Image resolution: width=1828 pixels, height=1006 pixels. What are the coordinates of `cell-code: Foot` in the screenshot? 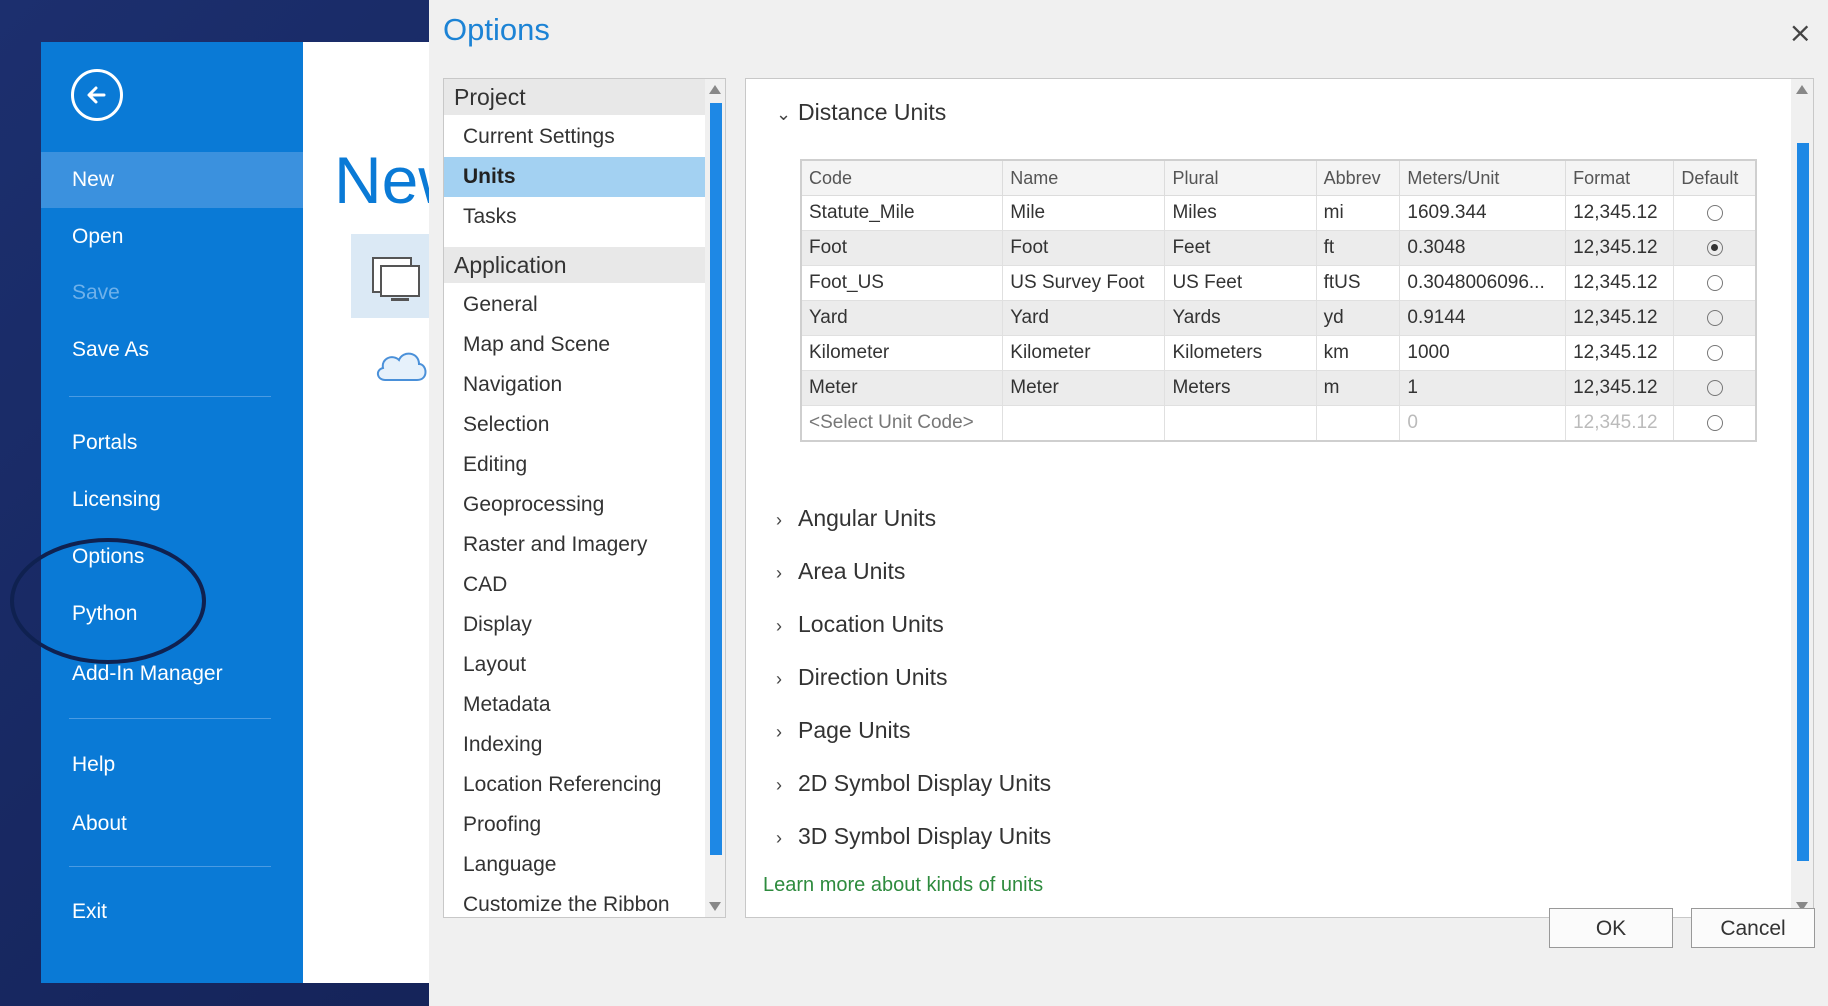 It's located at (902, 248).